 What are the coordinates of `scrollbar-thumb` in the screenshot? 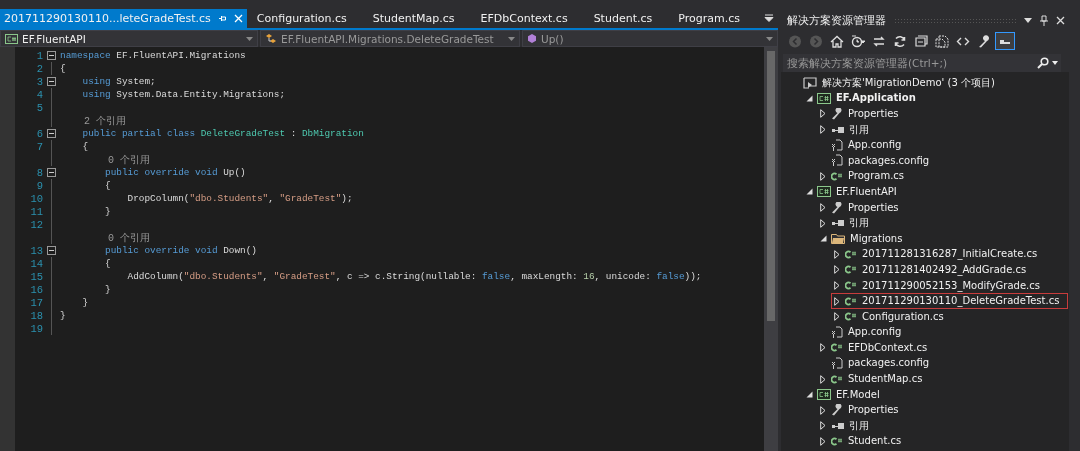 It's located at (771, 186).